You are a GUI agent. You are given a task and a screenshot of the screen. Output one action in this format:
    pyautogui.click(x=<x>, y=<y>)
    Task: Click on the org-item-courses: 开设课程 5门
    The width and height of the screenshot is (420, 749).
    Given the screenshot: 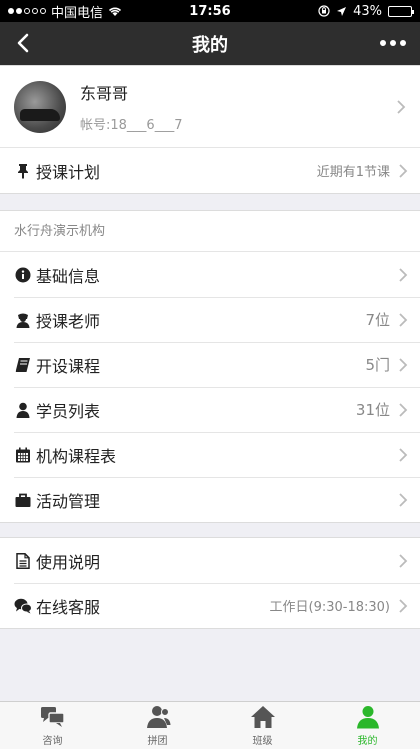 What is the action you would take?
    pyautogui.click(x=210, y=364)
    